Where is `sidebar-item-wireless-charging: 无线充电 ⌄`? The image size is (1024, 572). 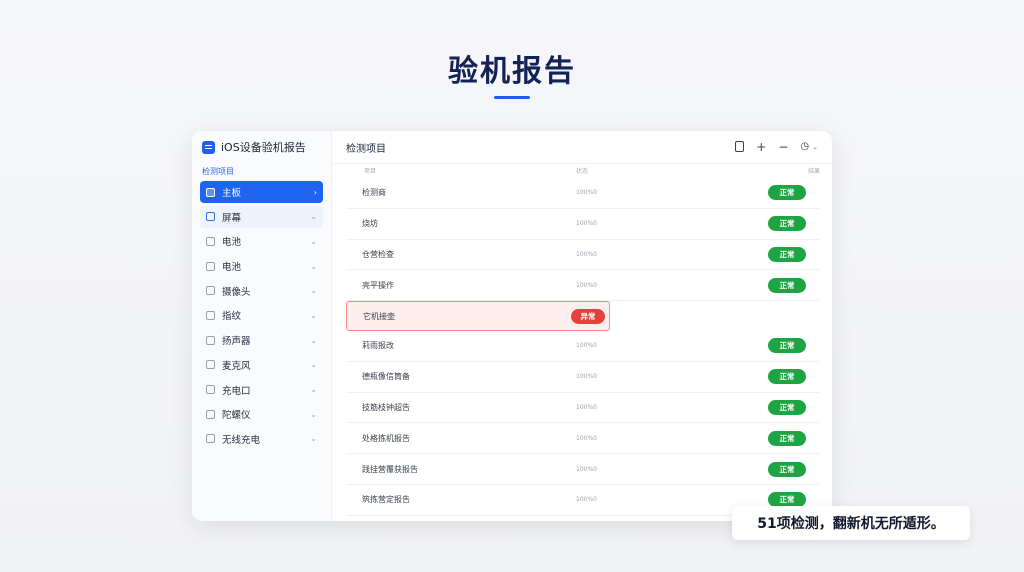
sidebar-item-wireless-charging: 无线充电 ⌄ is located at coordinates (261, 439).